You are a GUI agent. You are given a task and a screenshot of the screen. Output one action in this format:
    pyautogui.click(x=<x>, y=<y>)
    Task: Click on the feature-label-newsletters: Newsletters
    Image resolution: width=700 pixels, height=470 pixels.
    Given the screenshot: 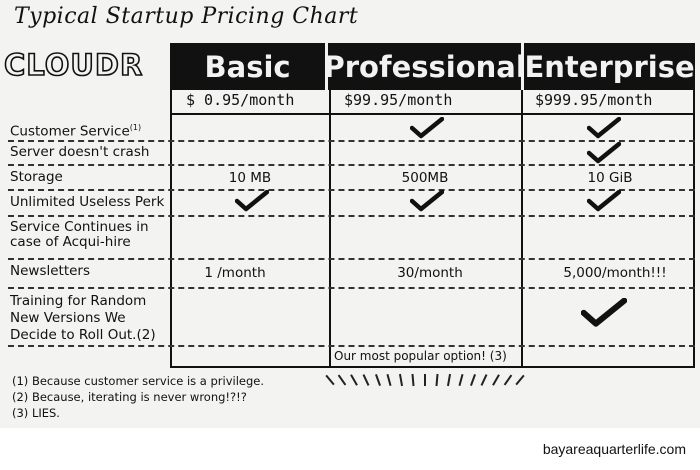 What is the action you would take?
    pyautogui.click(x=50, y=271)
    